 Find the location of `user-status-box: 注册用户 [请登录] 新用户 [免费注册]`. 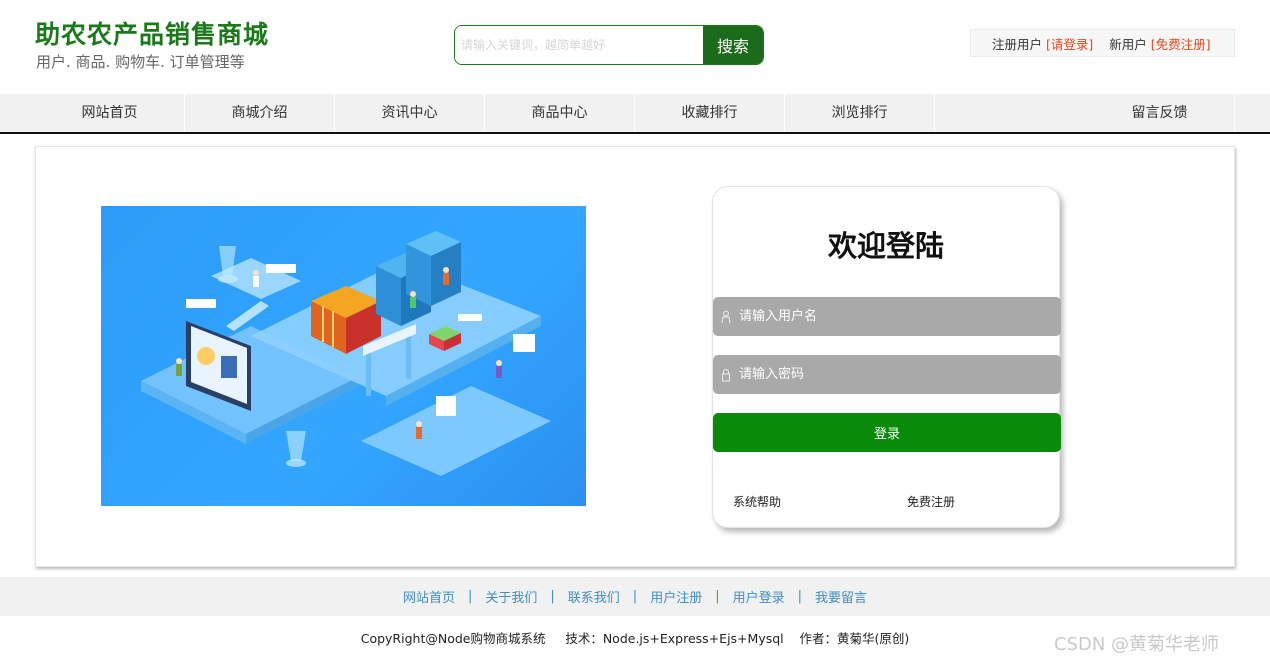

user-status-box: 注册用户 [请登录] 新用户 [免费注册] is located at coordinates (1102, 43).